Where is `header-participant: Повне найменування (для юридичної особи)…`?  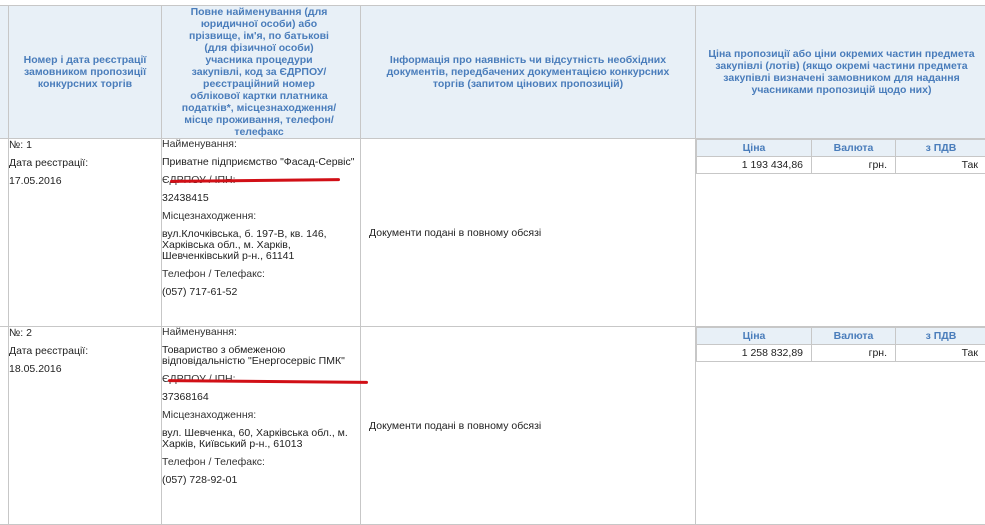 header-participant: Повне найменування (для юридичної особи)… is located at coordinates (261, 72).